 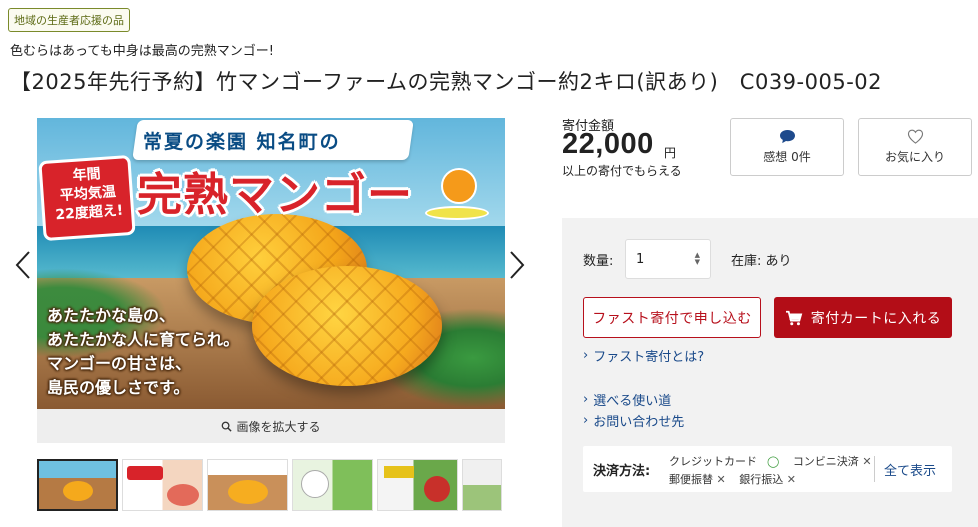 I want to click on payment-row-2: 郵便振替 ✕ 銀行振込 ✕, so click(x=737, y=479).